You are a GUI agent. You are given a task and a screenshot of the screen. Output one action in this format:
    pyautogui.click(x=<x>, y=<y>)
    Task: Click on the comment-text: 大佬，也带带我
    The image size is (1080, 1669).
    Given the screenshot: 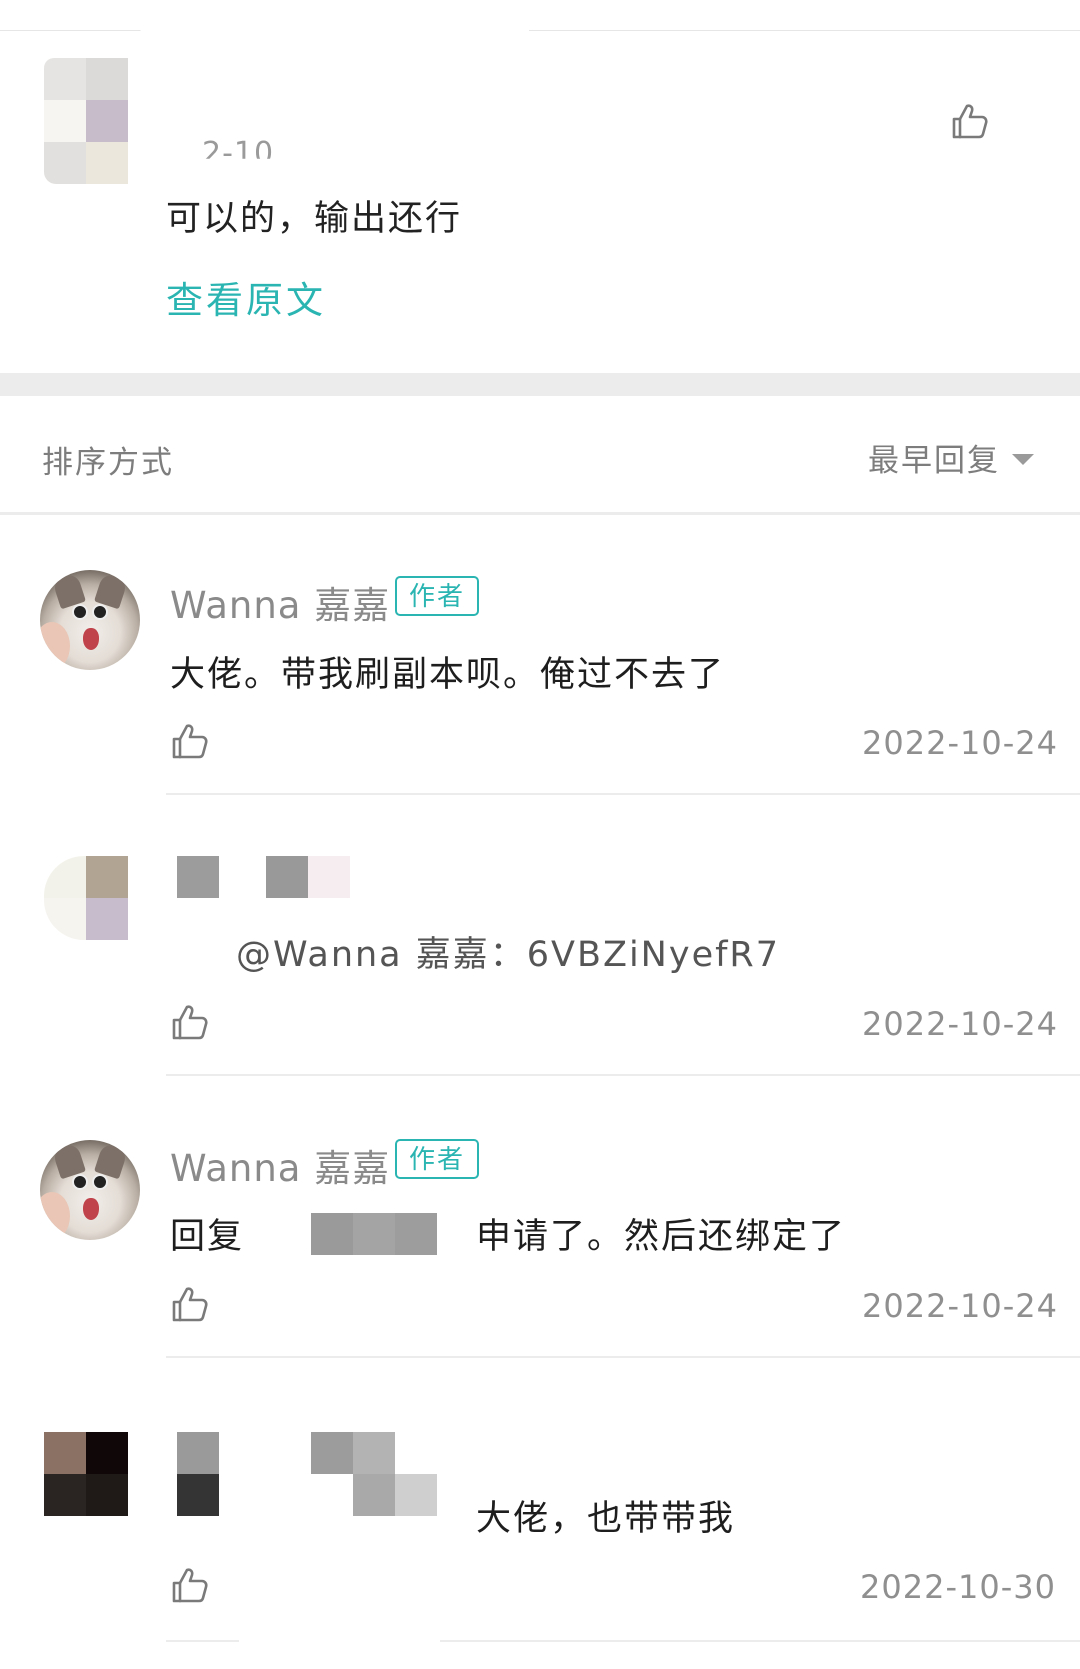 What is the action you would take?
    pyautogui.click(x=606, y=1519)
    